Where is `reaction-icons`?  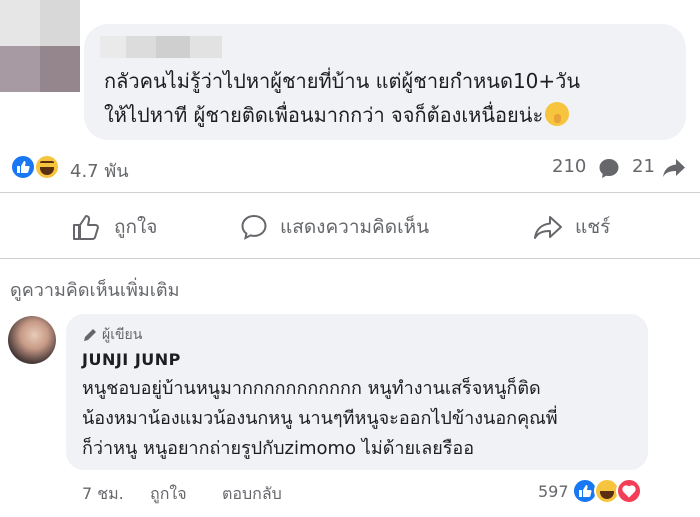
reaction-icons is located at coordinates (38, 168).